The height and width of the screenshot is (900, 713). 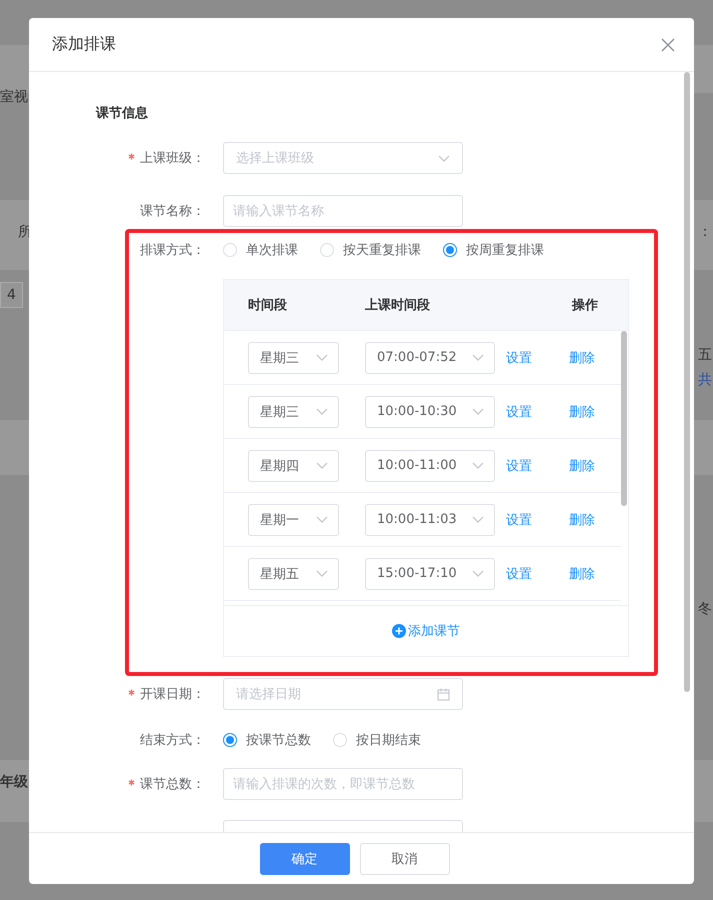 What do you see at coordinates (166, 784) in the screenshot?
I see `field-label: 课节总数：` at bounding box center [166, 784].